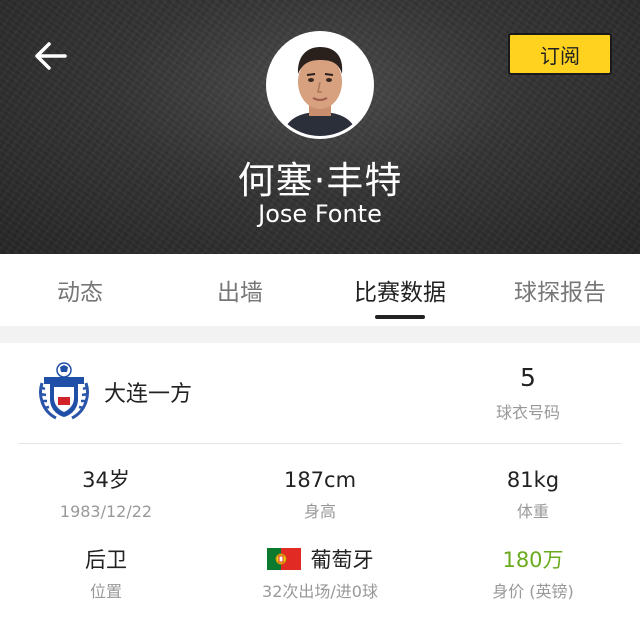  What do you see at coordinates (240, 290) in the screenshot?
I see `tab-transfers: 出墙` at bounding box center [240, 290].